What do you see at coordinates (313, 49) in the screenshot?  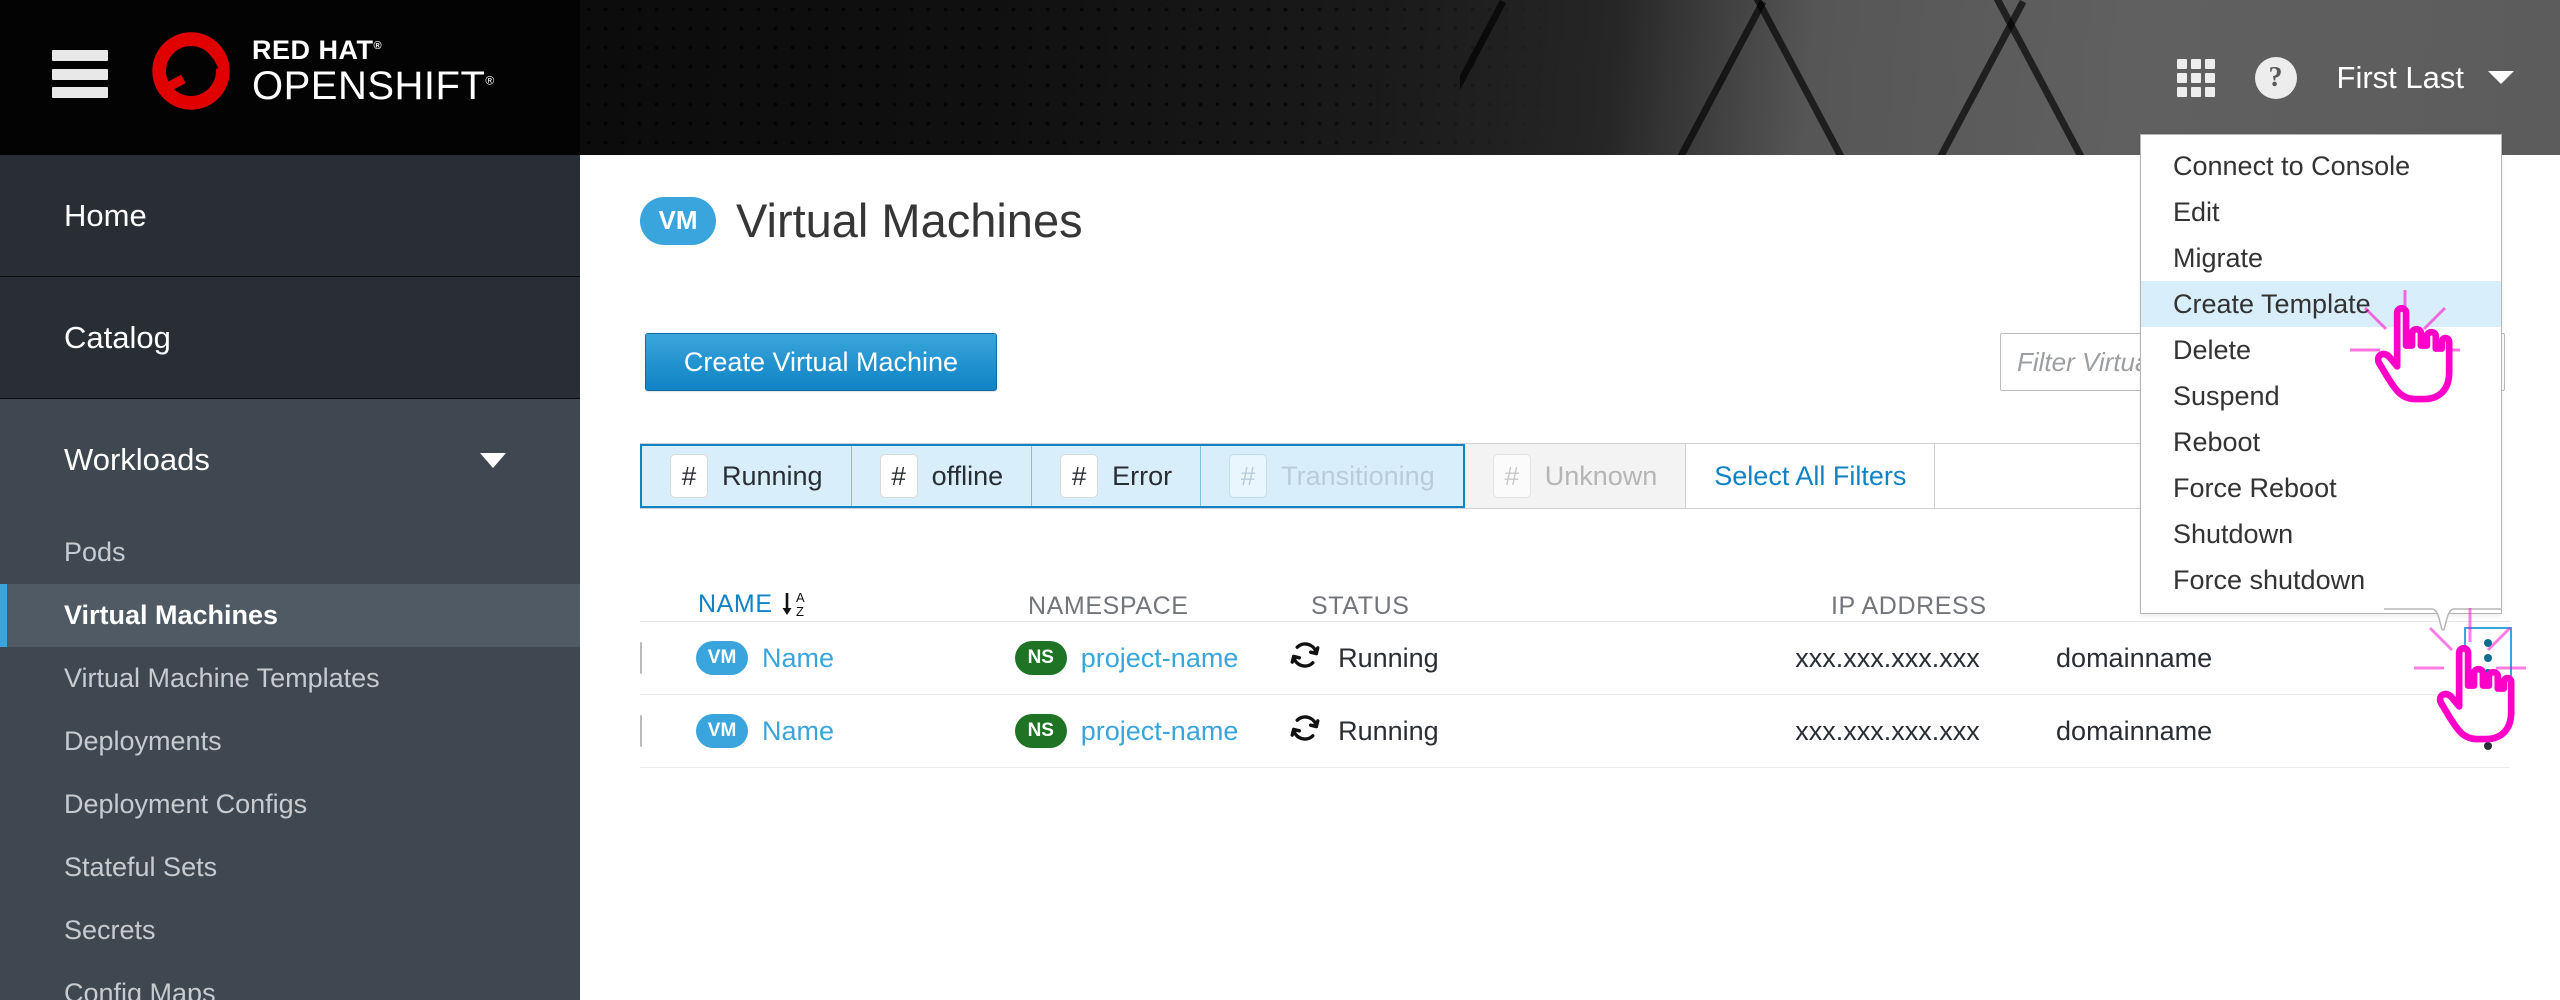 I see `brand-redhat-text: RED HAT` at bounding box center [313, 49].